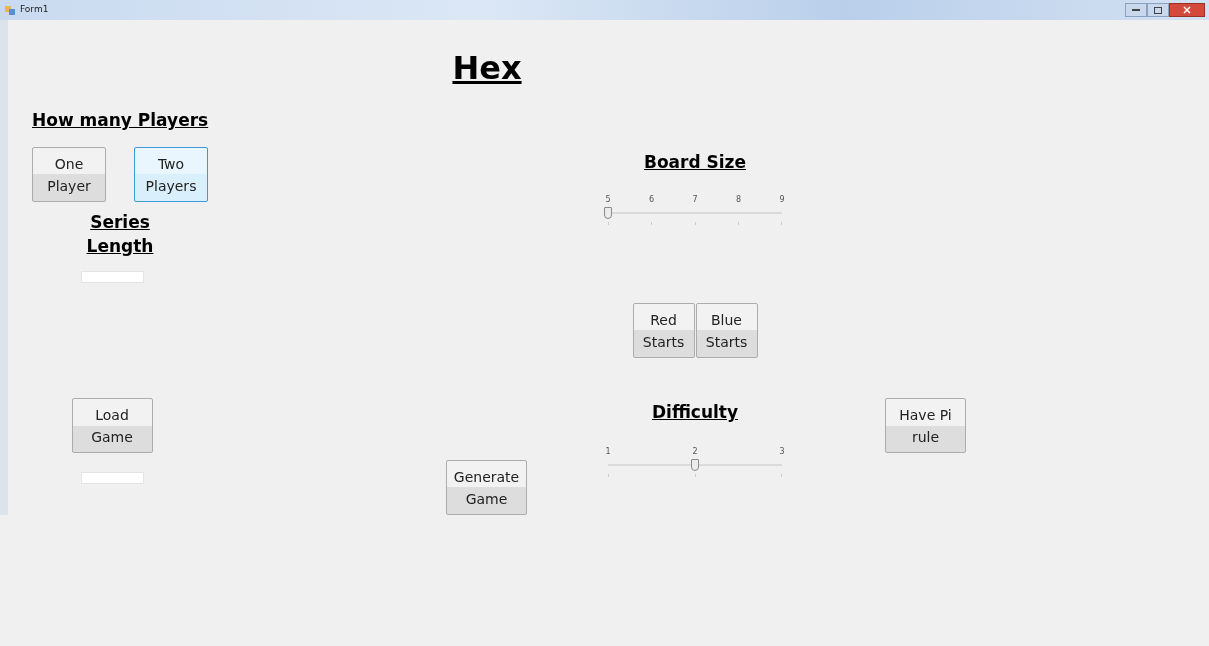 This screenshot has width=1209, height=646. I want to click on tick-label: 2, so click(695, 452).